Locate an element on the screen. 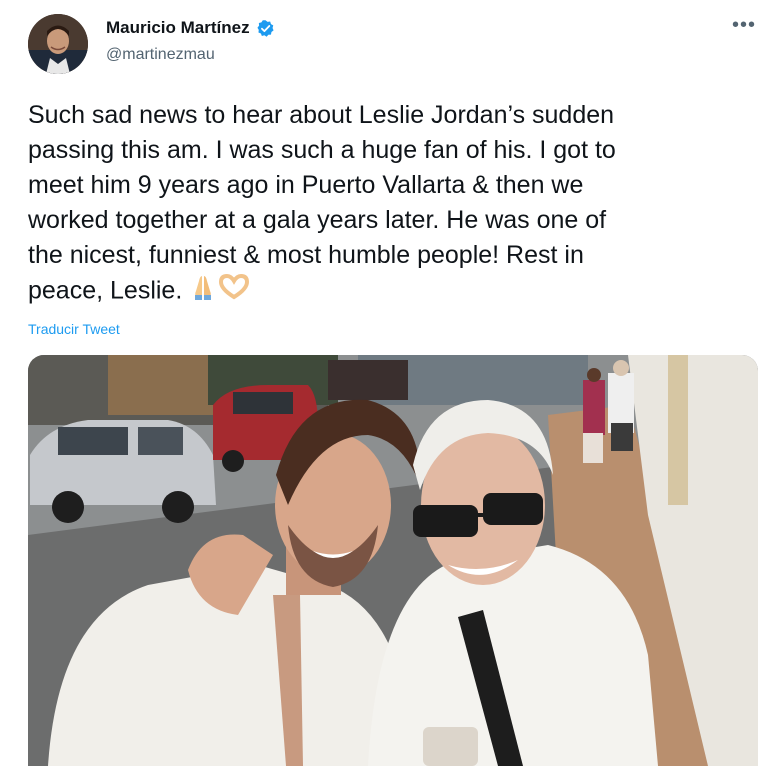  avatar is located at coordinates (58, 44).